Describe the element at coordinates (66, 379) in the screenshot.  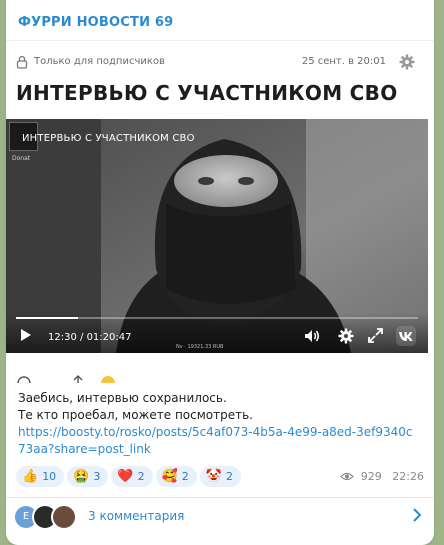
I see `partially-hidden-icons` at that location.